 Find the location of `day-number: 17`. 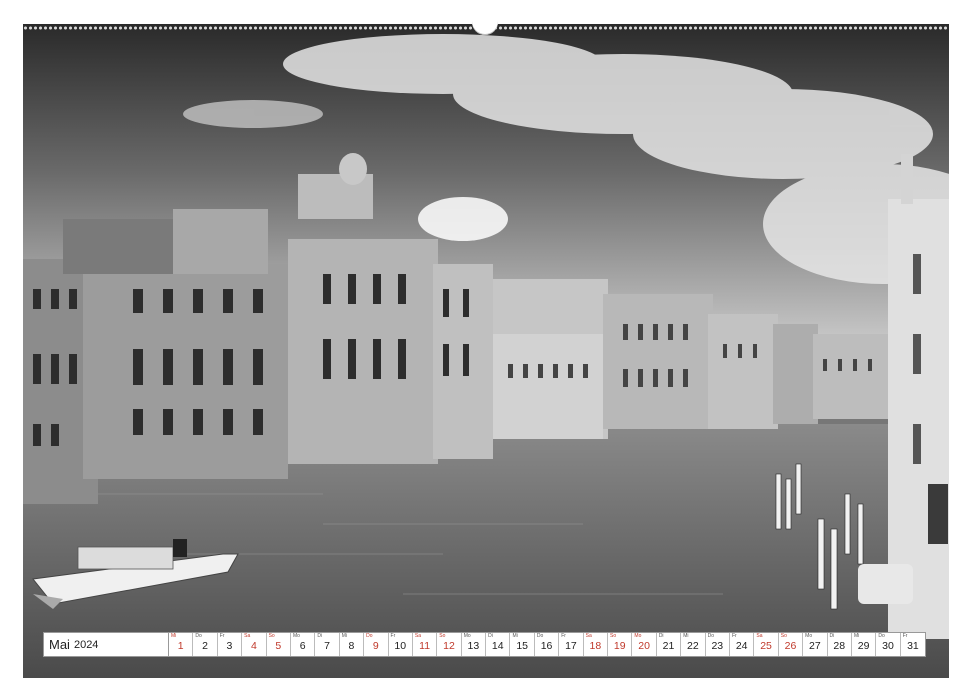

day-number: 17 is located at coordinates (571, 646).